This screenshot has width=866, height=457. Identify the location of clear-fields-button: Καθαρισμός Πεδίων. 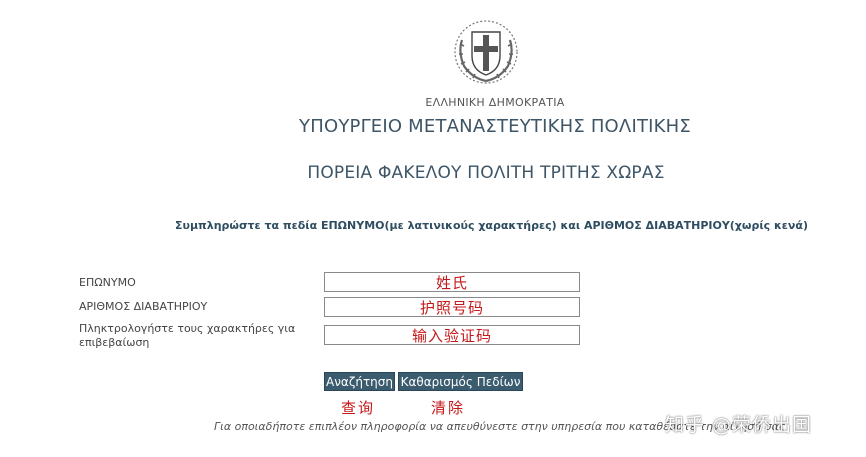
(460, 381).